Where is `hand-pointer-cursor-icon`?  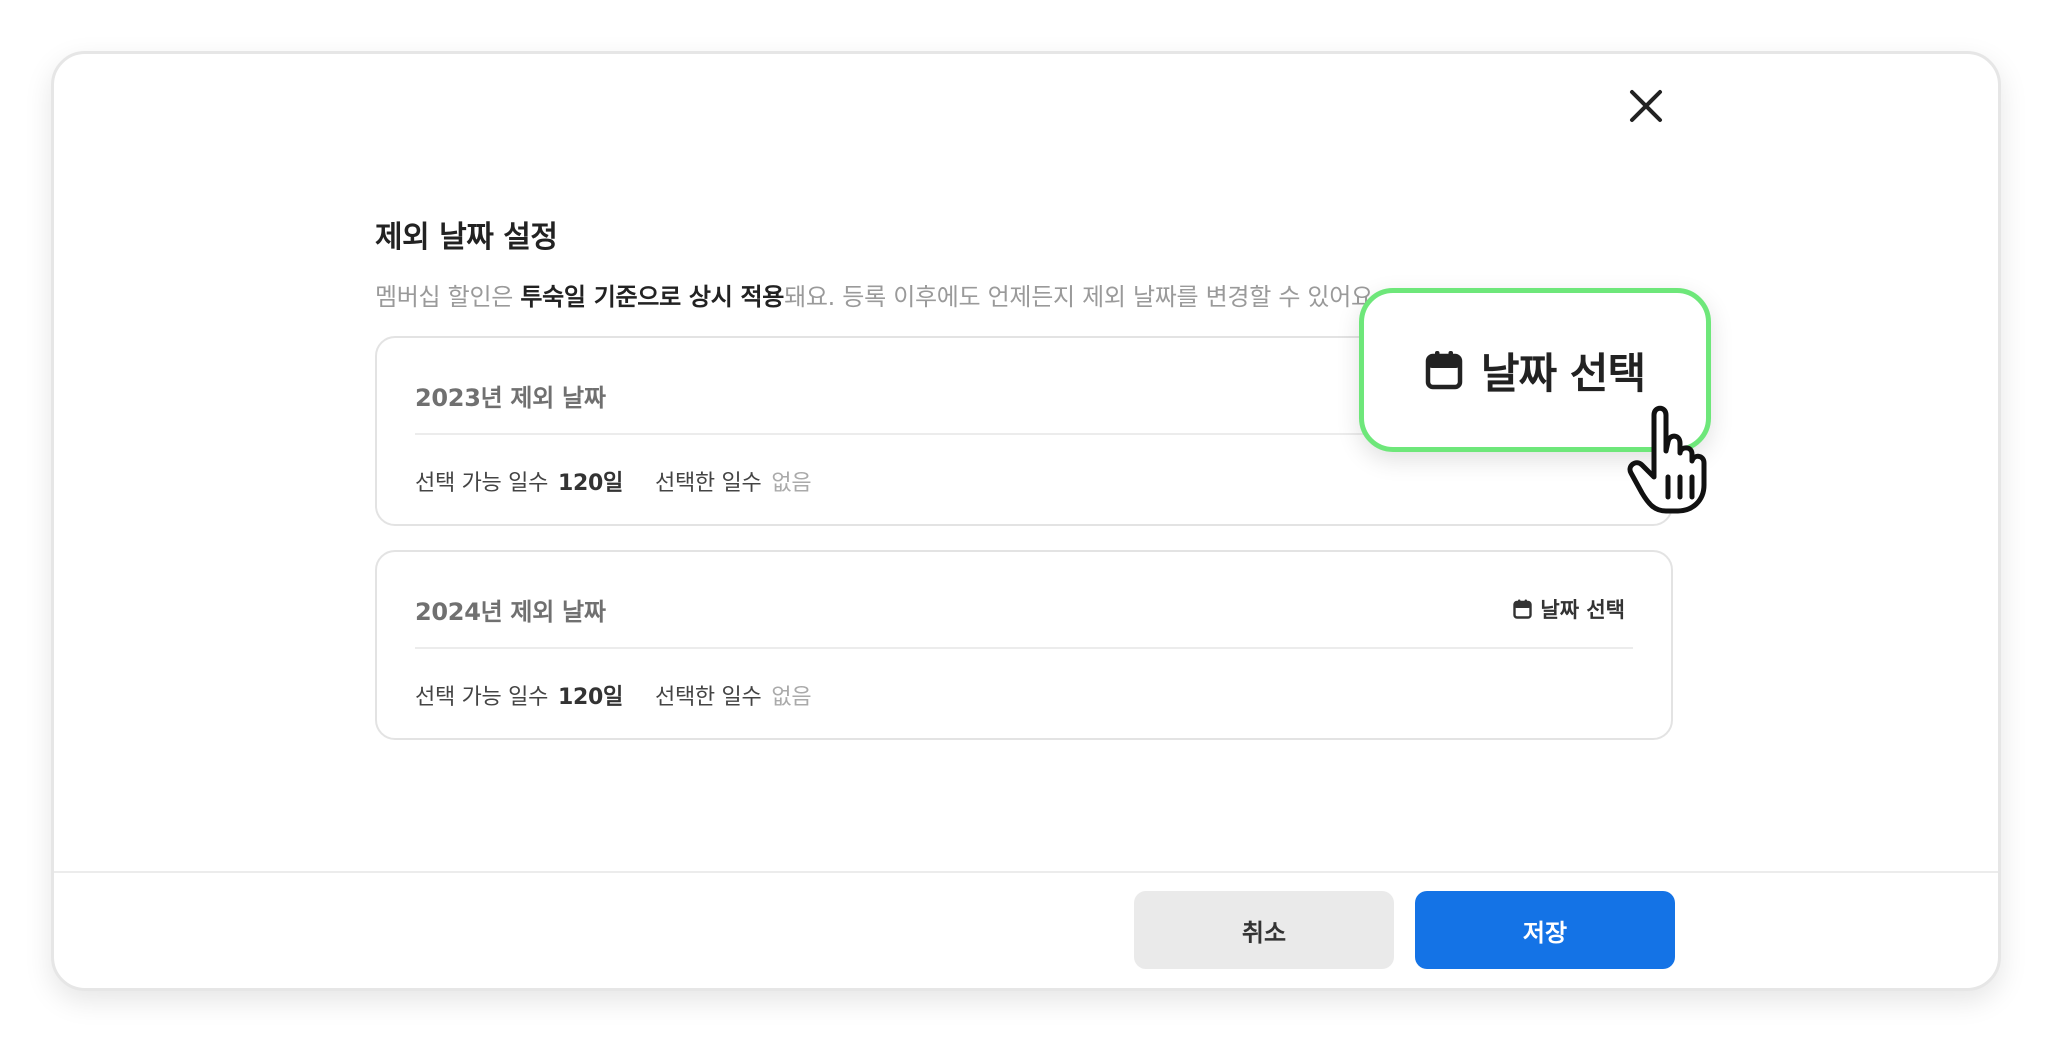 hand-pointer-cursor-icon is located at coordinates (1680, 457).